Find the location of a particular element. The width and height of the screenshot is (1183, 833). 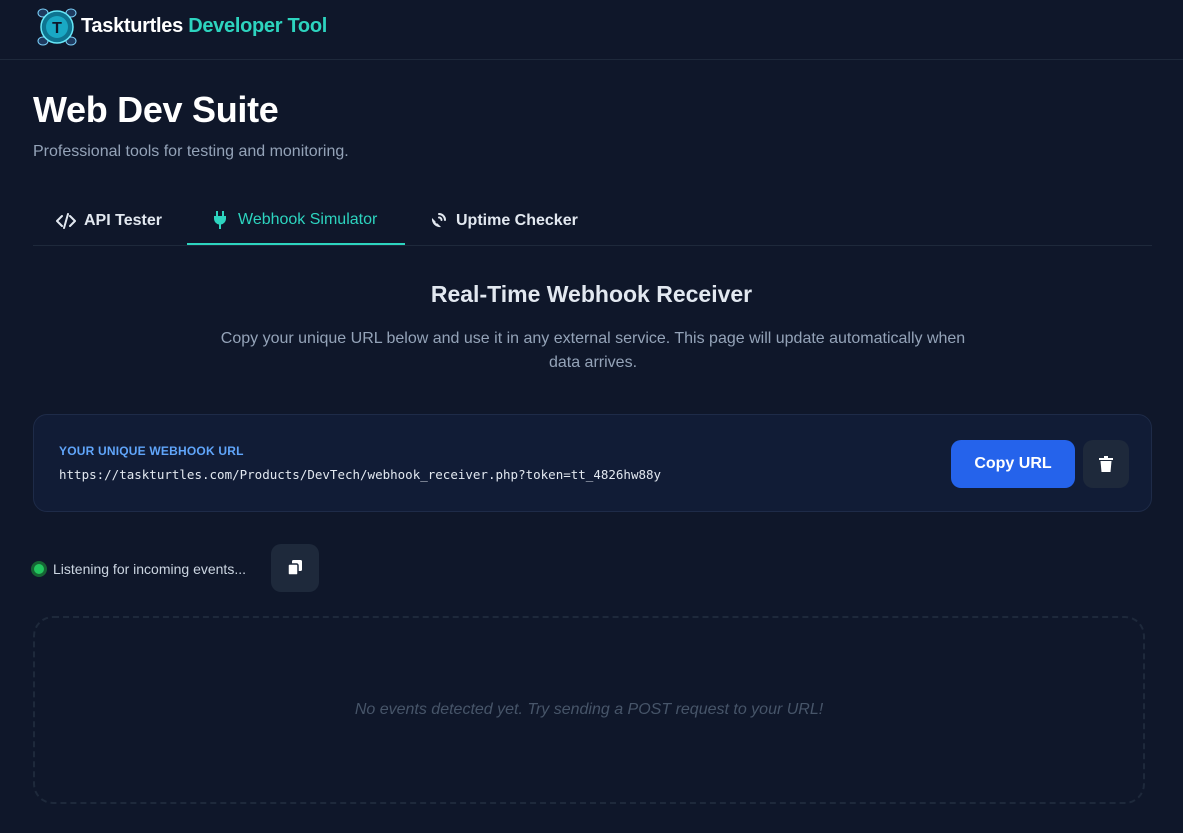

status-dot-icon is located at coordinates (39, 569).